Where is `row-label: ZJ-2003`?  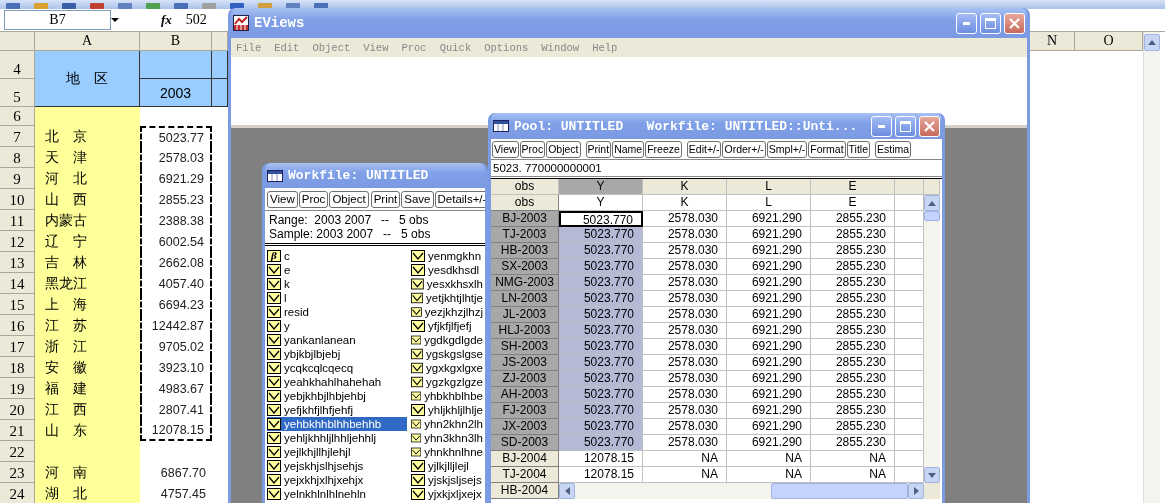 row-label: ZJ-2003 is located at coordinates (525, 379).